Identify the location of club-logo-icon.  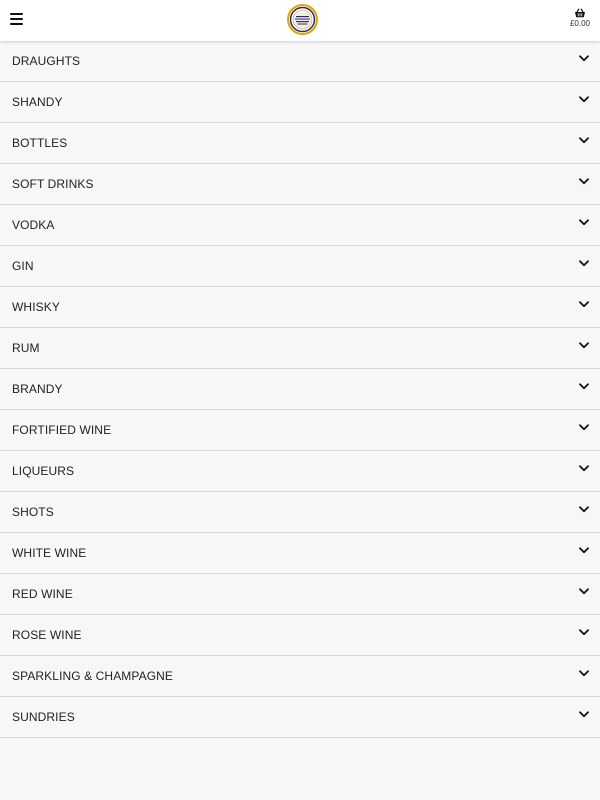
(302, 19).